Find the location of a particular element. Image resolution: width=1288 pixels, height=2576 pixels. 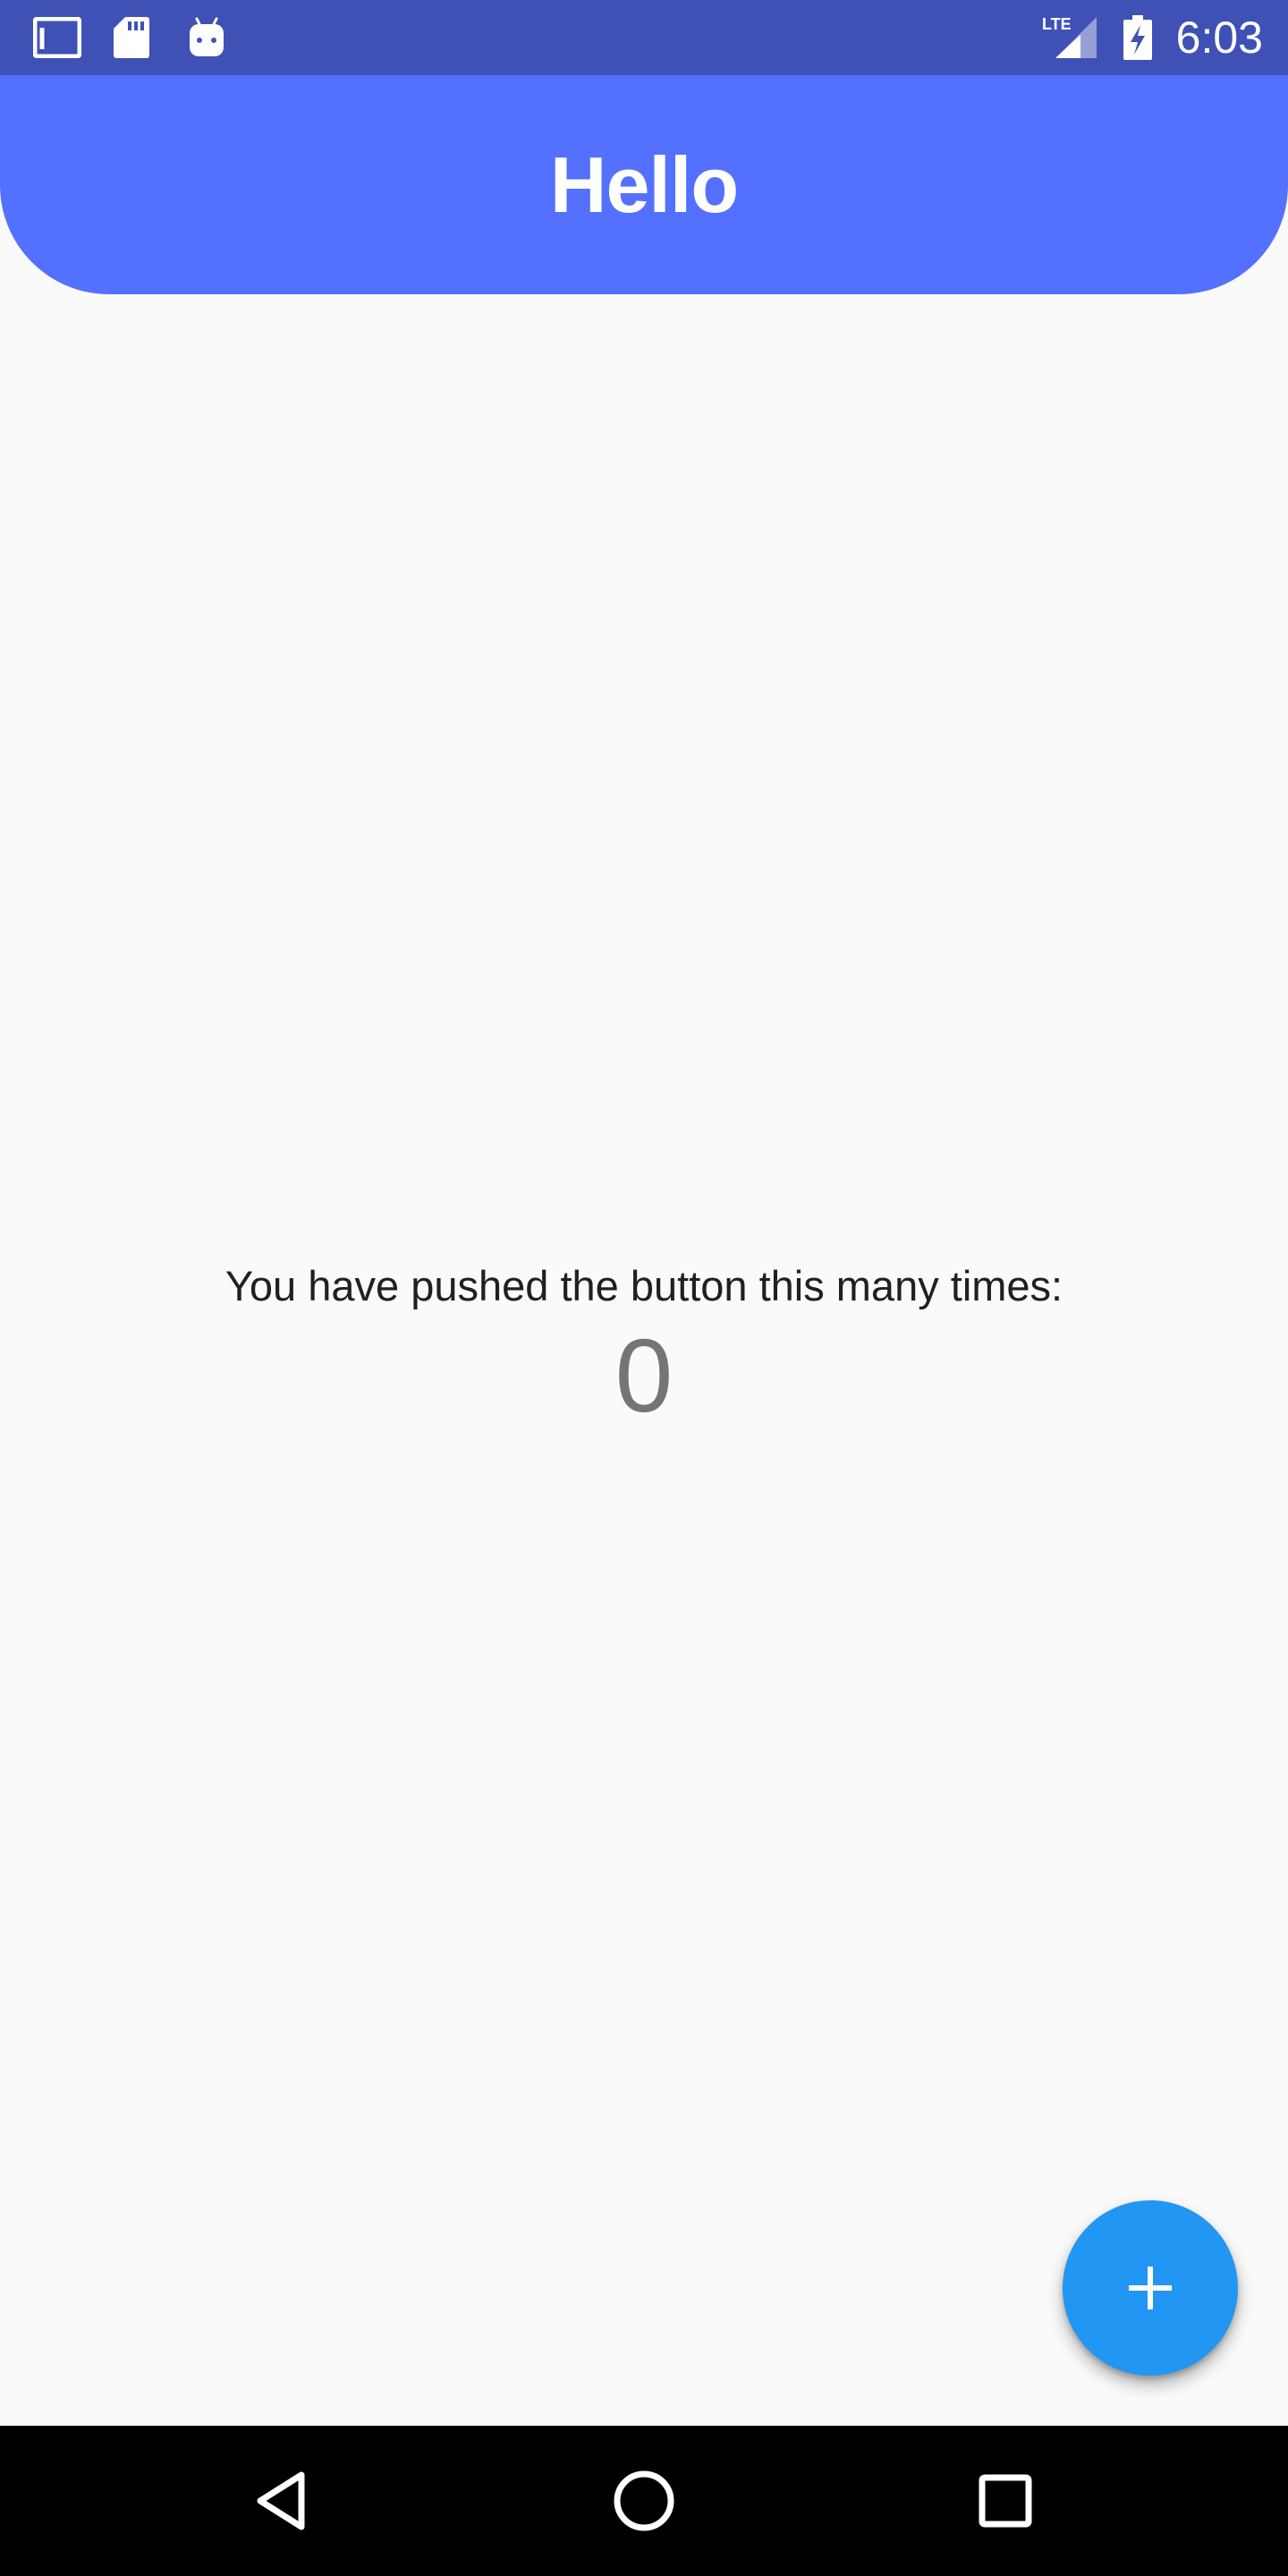

nav-recents-button is located at coordinates (1005, 2501).